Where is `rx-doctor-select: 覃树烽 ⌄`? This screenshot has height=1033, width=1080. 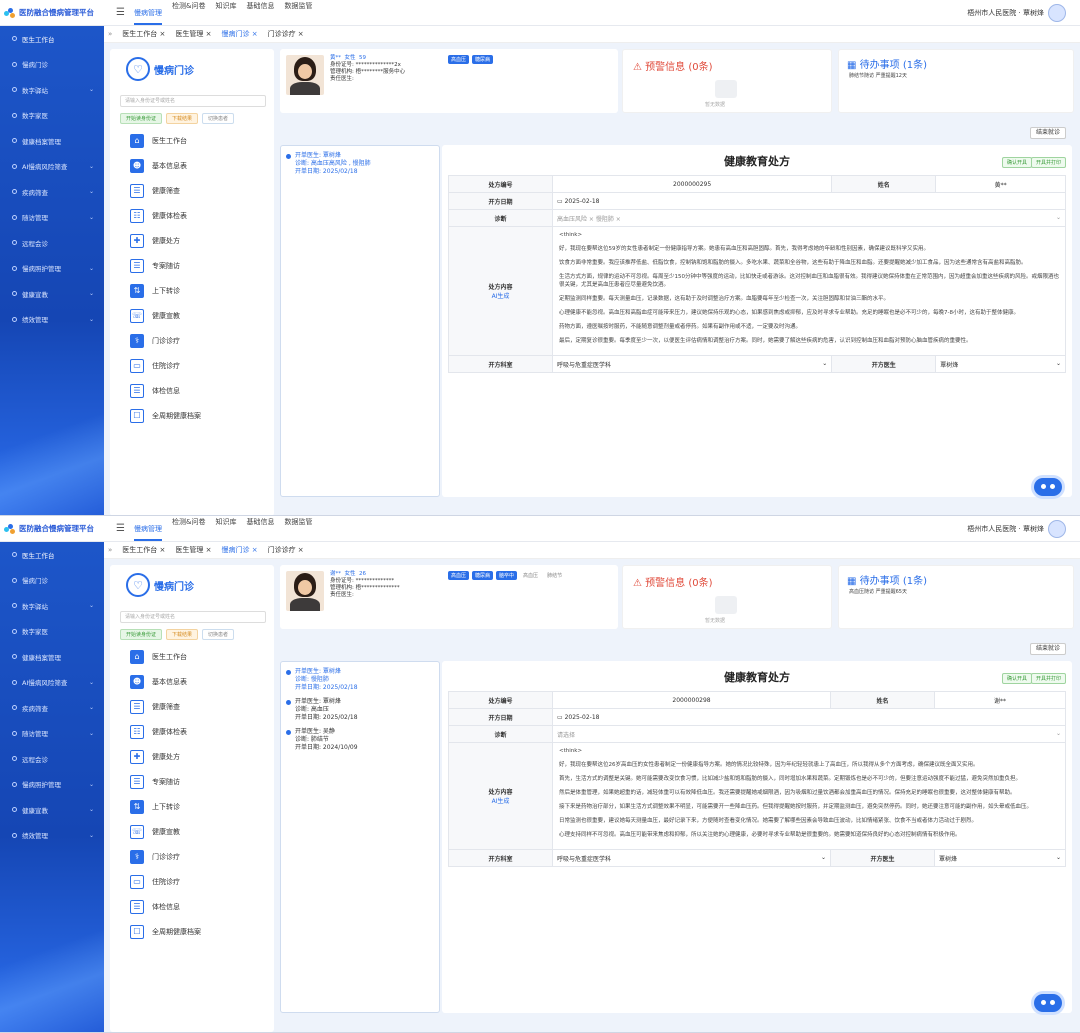 rx-doctor-select: 覃树烽 ⌄ is located at coordinates (1000, 858).